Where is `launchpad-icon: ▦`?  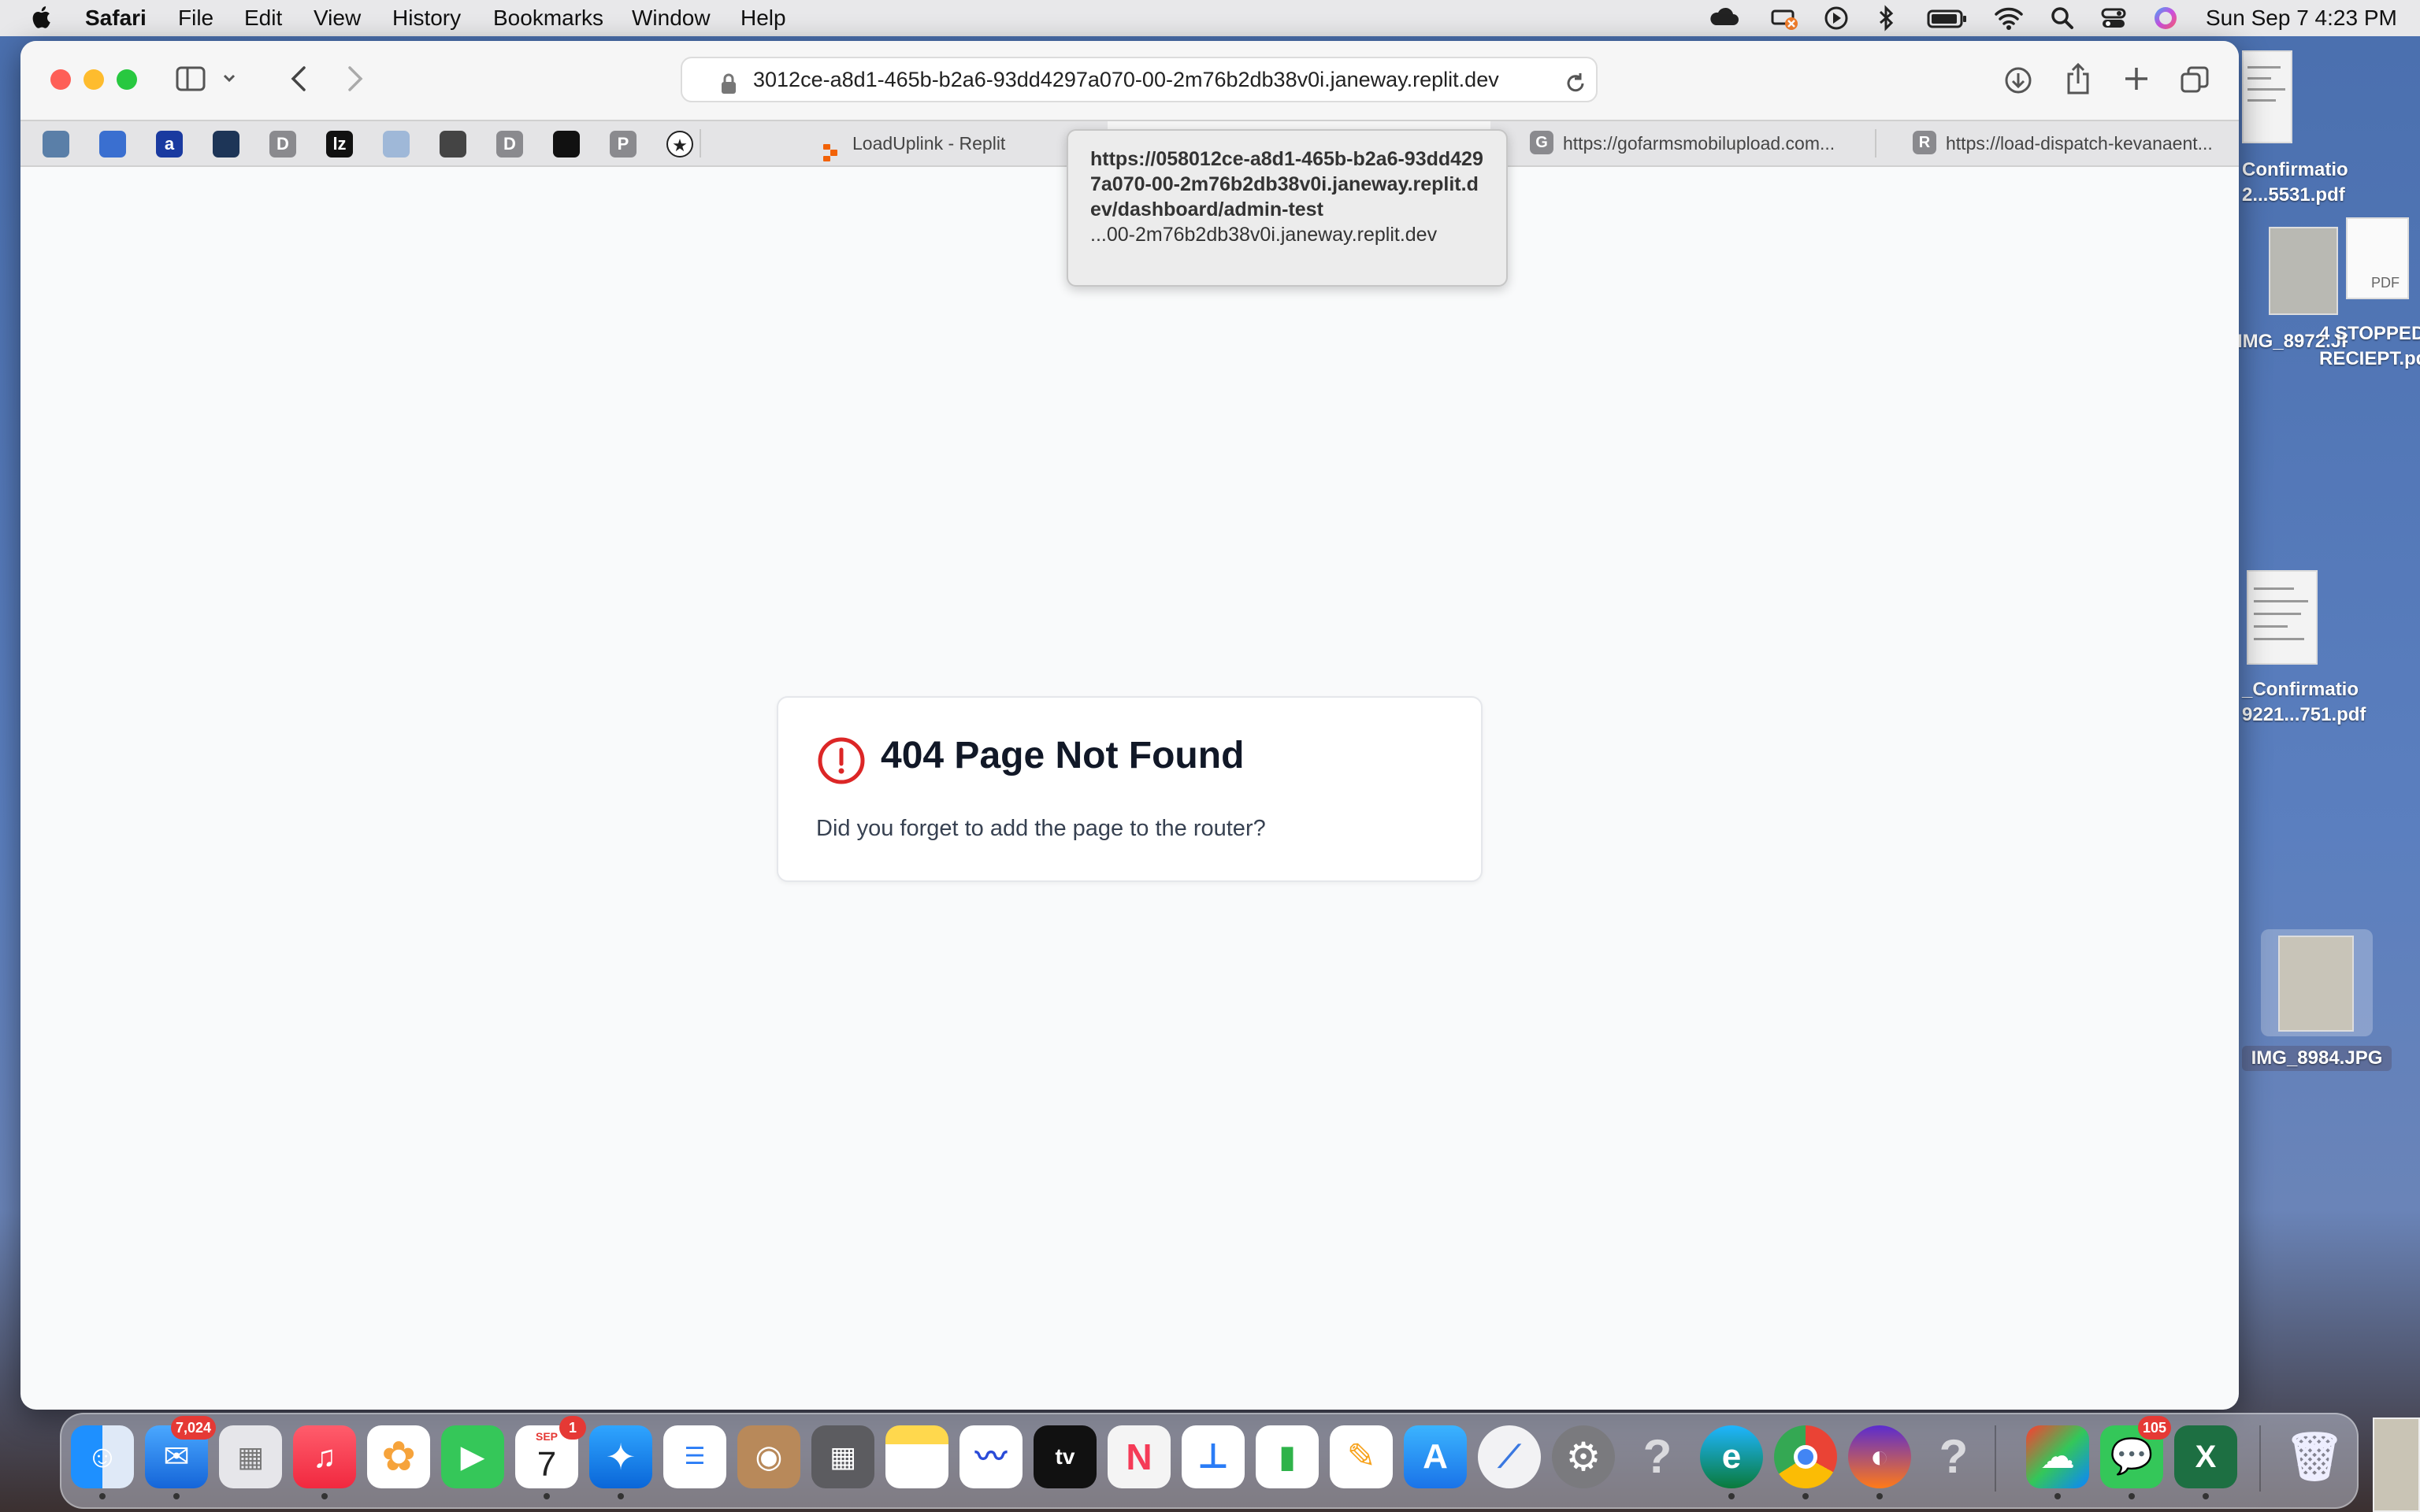 launchpad-icon: ▦ is located at coordinates (250, 1456).